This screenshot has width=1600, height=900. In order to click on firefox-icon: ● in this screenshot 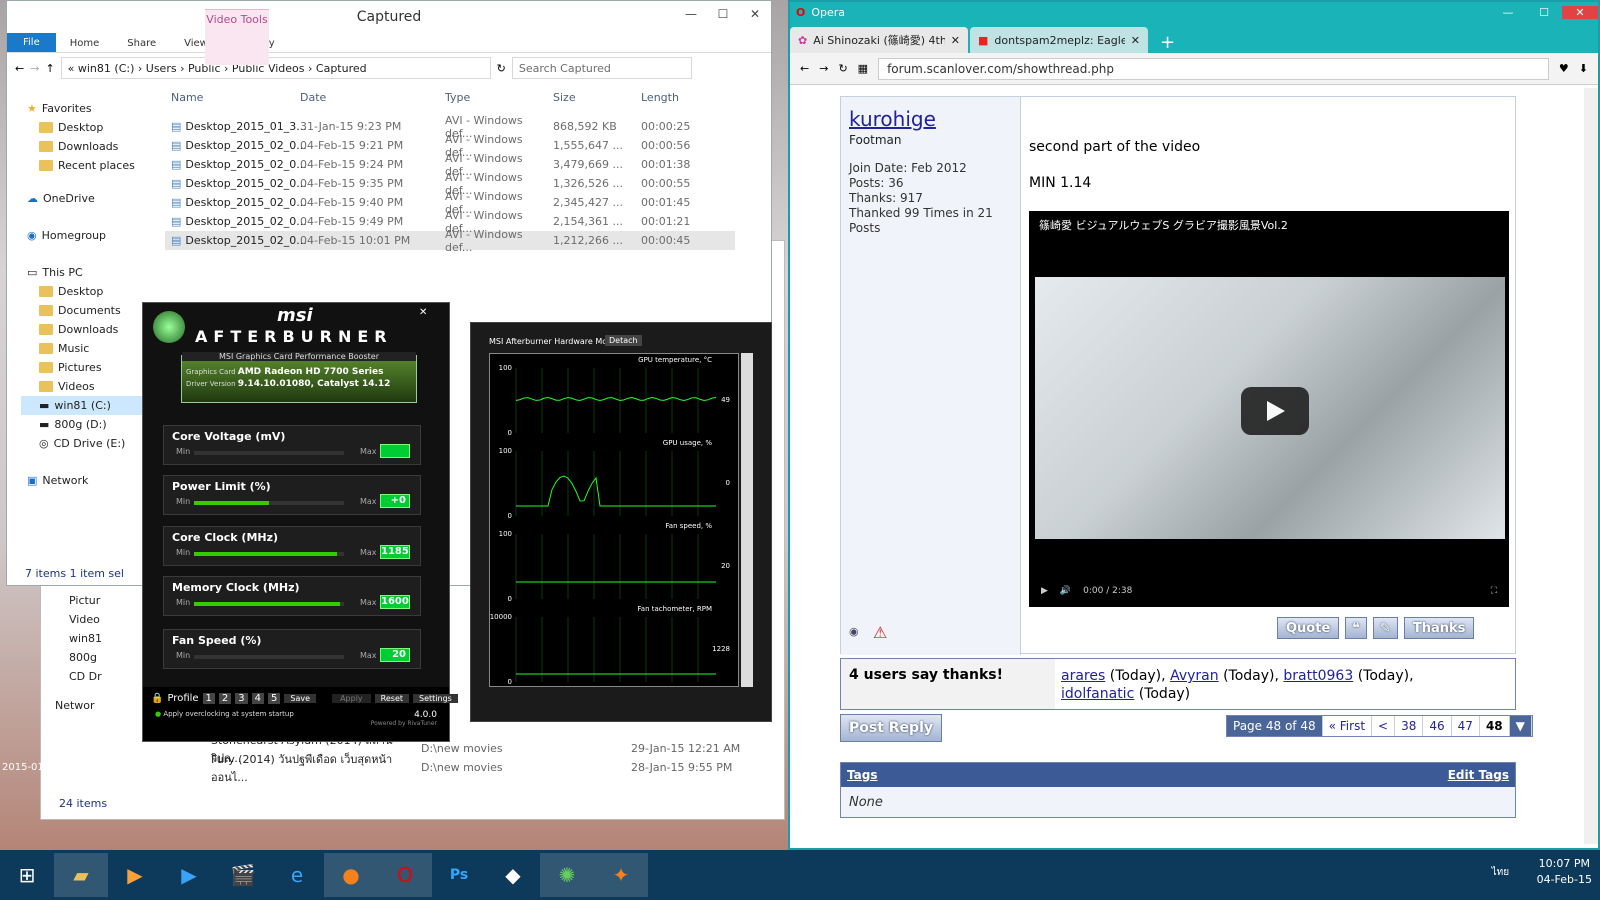, I will do `click(351, 875)`.